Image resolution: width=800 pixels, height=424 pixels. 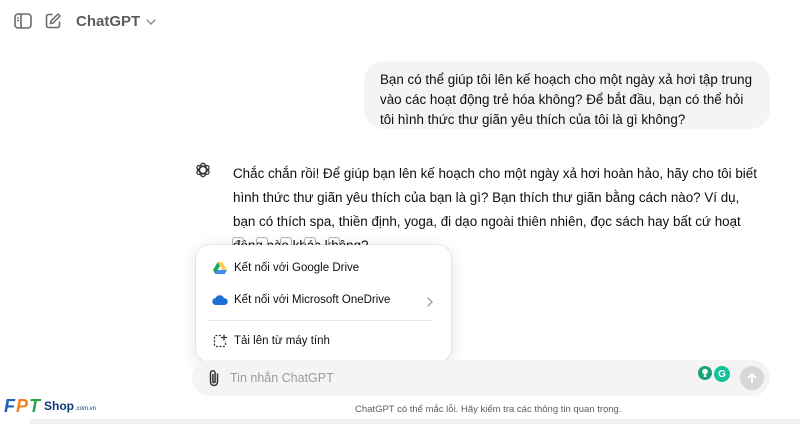 I want to click on top-bar: ChatGPT, so click(x=400, y=22).